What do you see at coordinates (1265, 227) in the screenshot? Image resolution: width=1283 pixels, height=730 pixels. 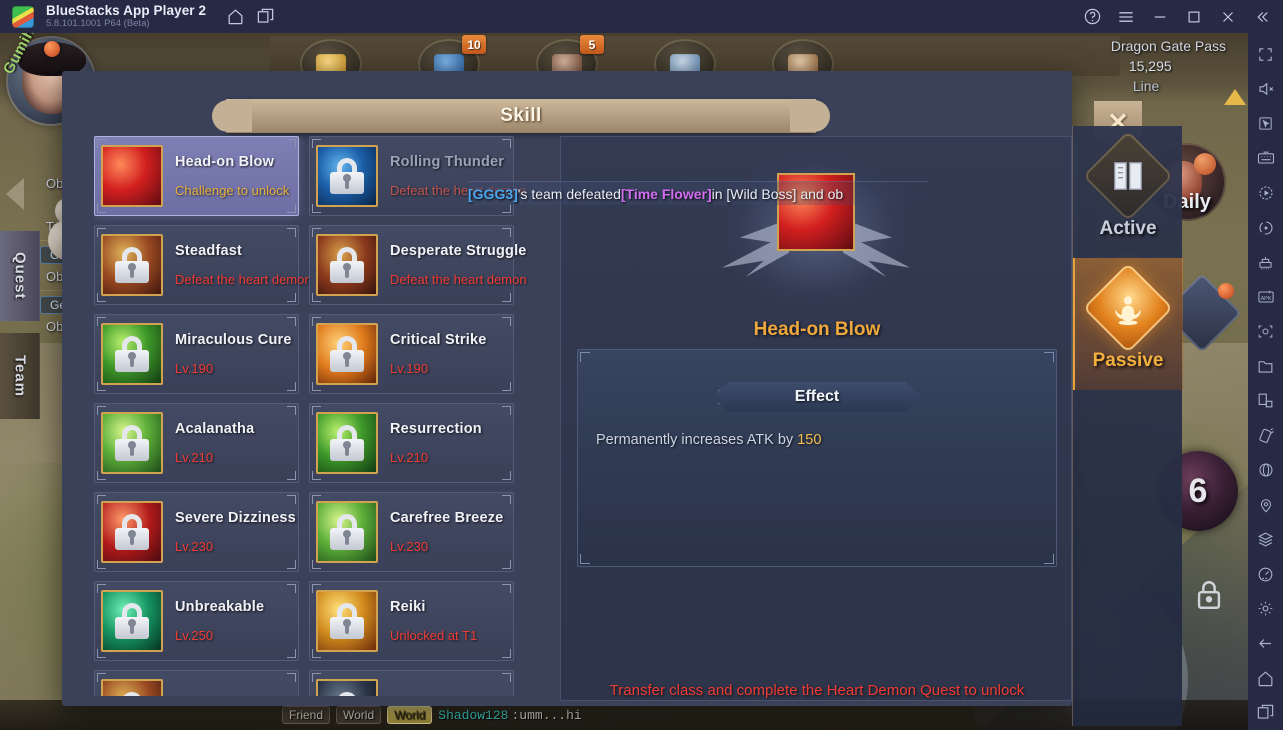 I see `rotate-icon` at bounding box center [1265, 227].